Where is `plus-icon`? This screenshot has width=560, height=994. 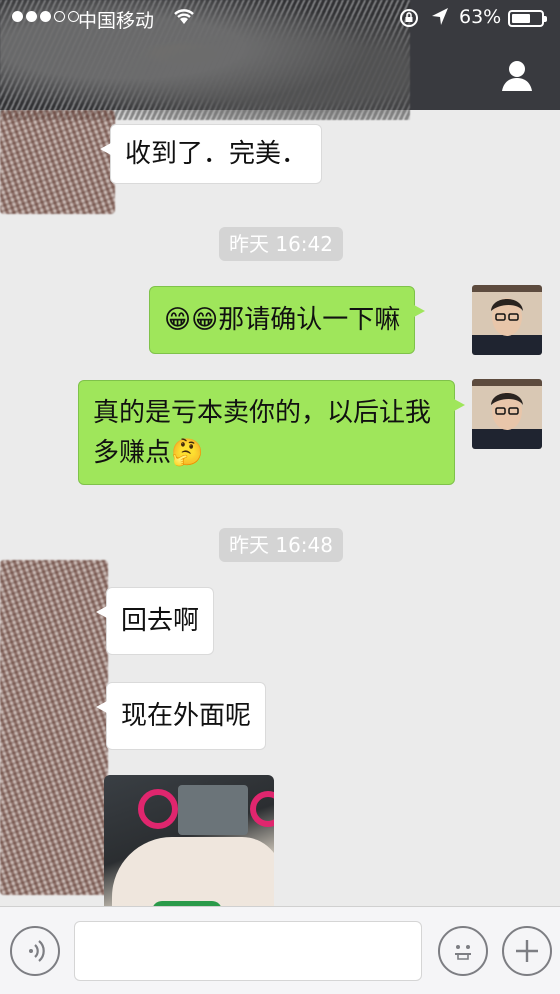 plus-icon is located at coordinates (527, 951).